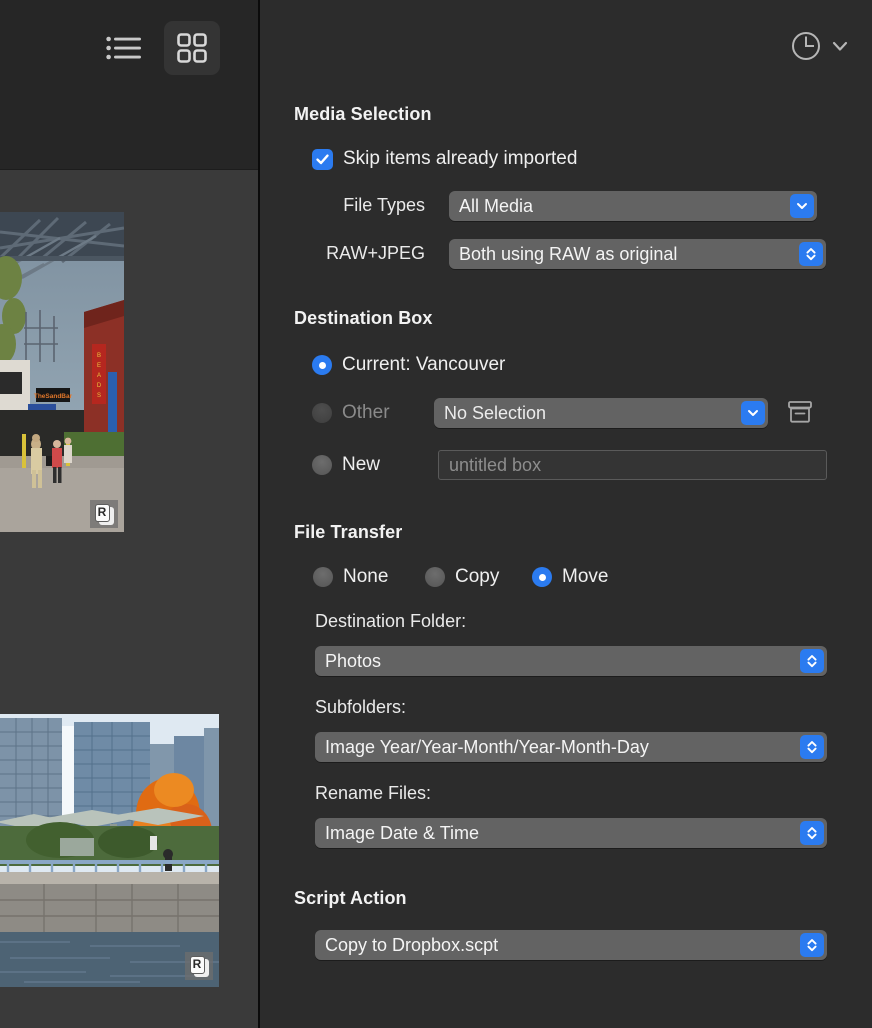 This screenshot has width=872, height=1028. I want to click on destination-other-select: No Selection, so click(601, 413).